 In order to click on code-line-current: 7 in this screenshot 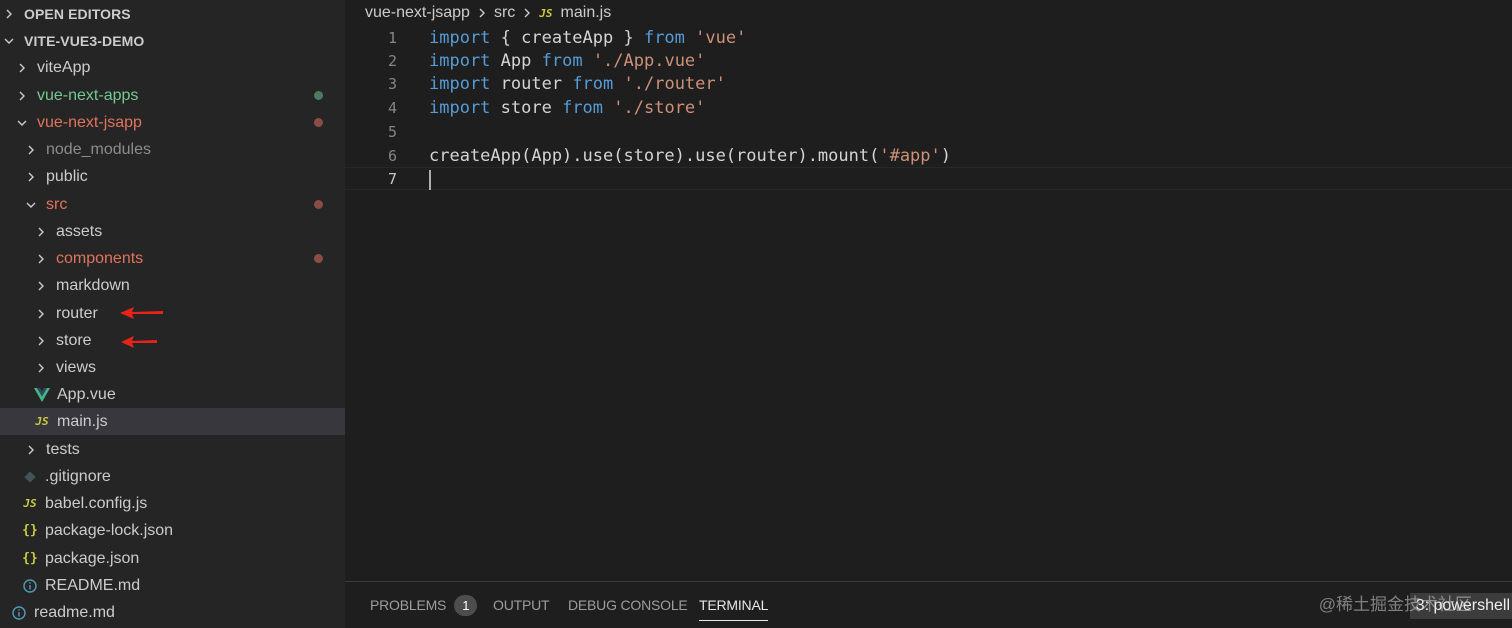, I will do `click(928, 178)`.